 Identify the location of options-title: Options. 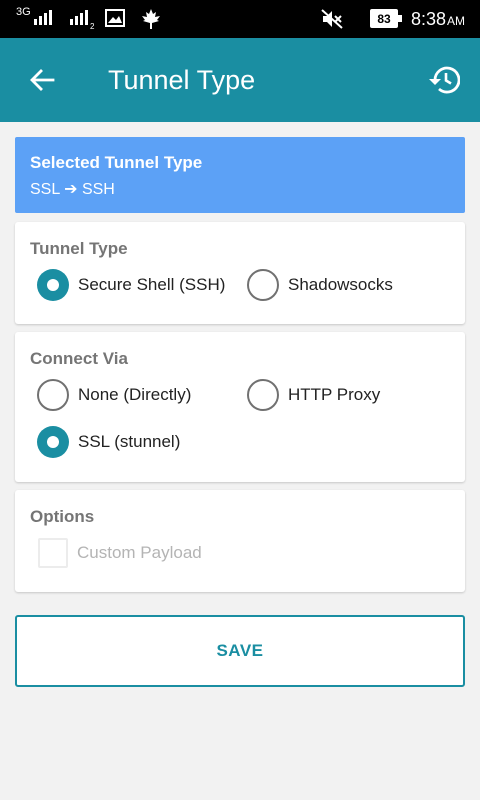
(62, 516).